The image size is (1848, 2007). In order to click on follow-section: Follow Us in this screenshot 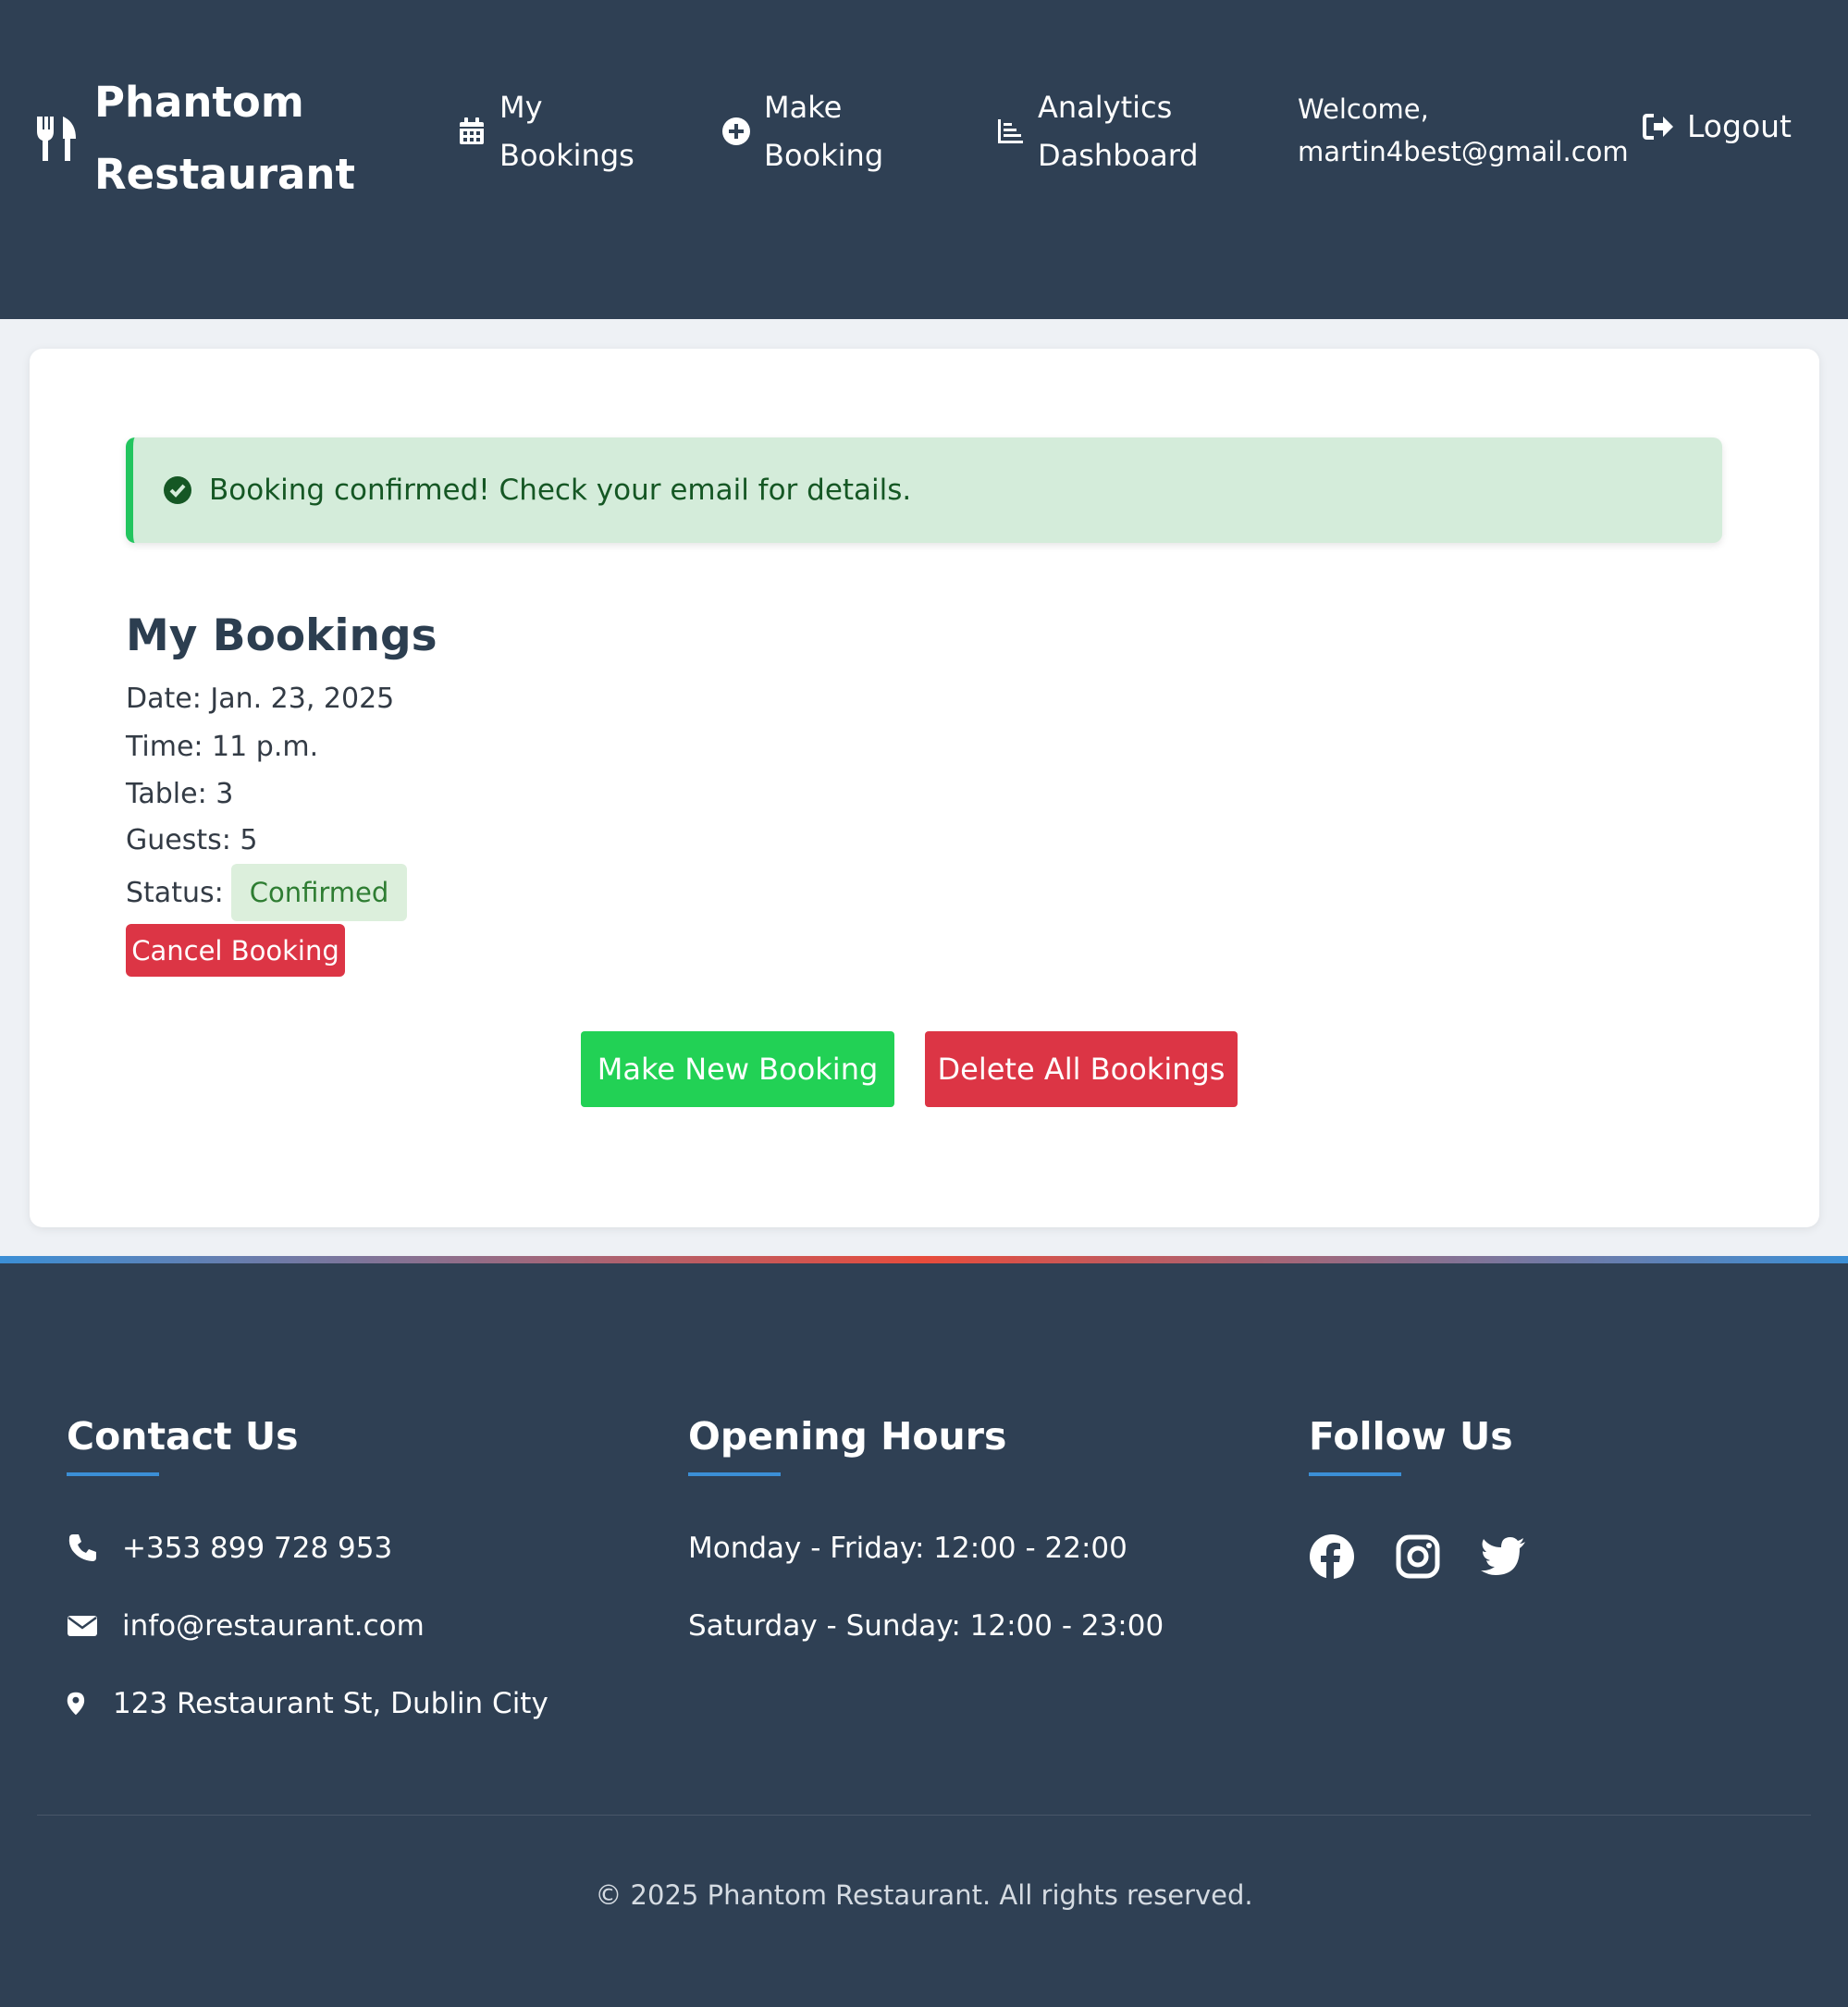, I will do `click(1417, 1496)`.